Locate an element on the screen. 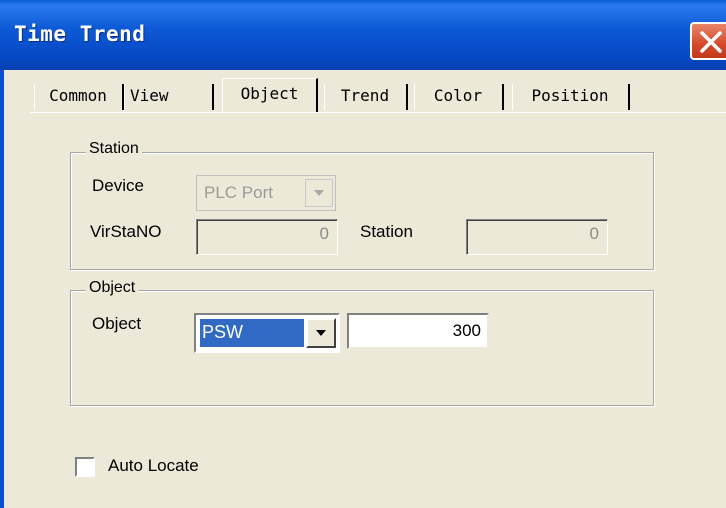 Image resolution: width=726 pixels, height=508 pixels. tab-label: Trend is located at coordinates (365, 95).